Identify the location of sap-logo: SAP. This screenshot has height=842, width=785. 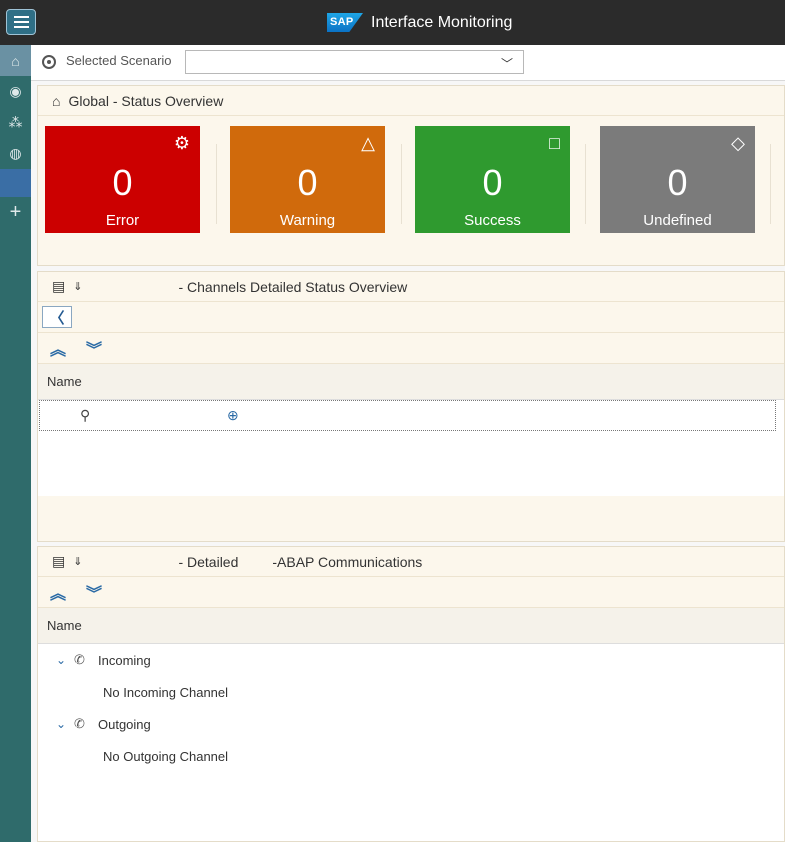
(345, 22).